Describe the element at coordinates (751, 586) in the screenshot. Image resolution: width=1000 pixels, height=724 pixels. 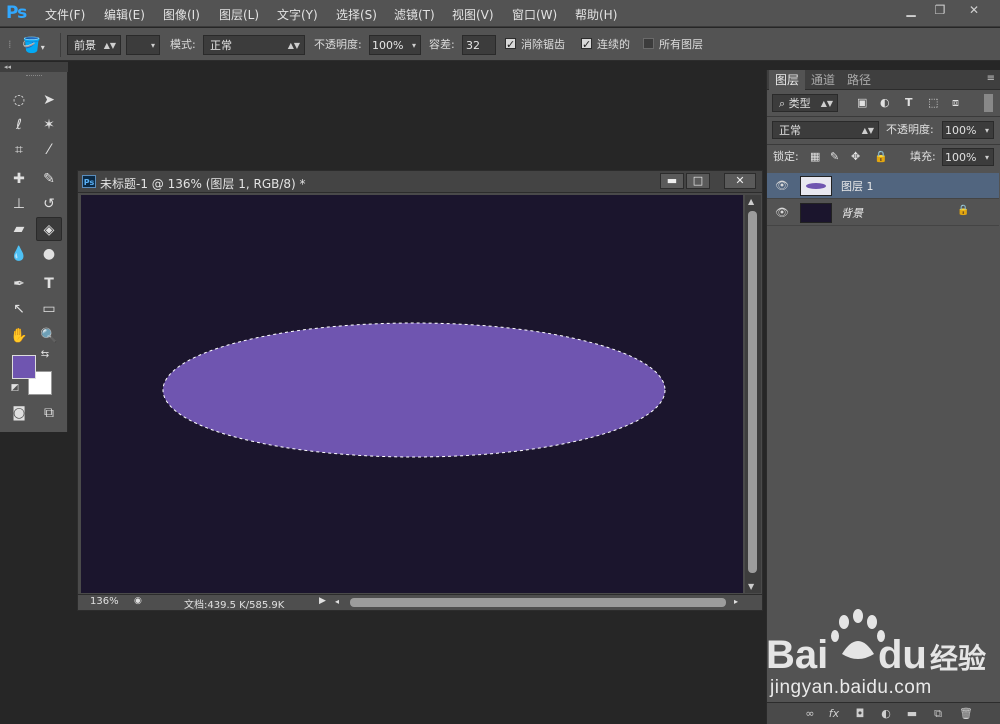
I see `scroll-down-icon: ▼` at that location.